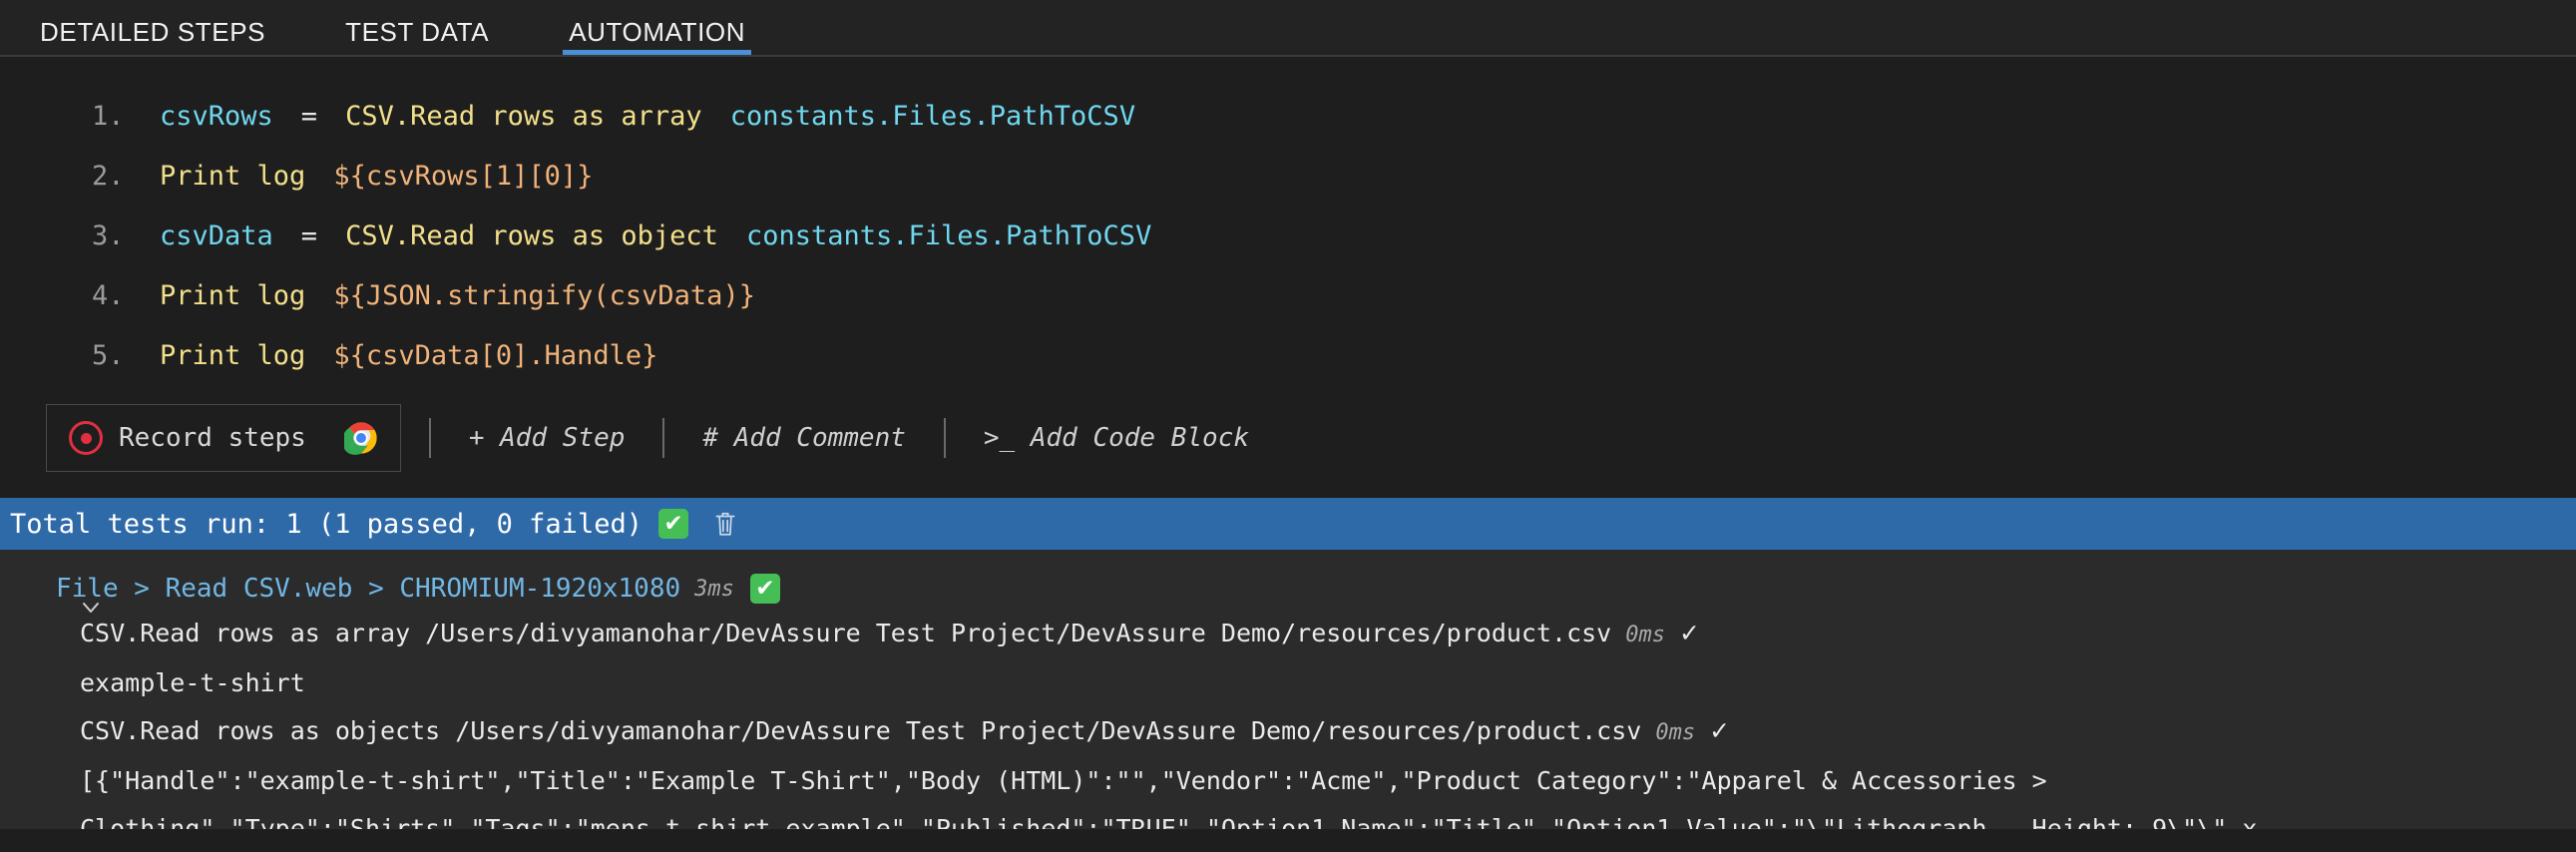  Describe the element at coordinates (1116, 438) in the screenshot. I see `add-code-block-button: >_ Add Code Block` at that location.